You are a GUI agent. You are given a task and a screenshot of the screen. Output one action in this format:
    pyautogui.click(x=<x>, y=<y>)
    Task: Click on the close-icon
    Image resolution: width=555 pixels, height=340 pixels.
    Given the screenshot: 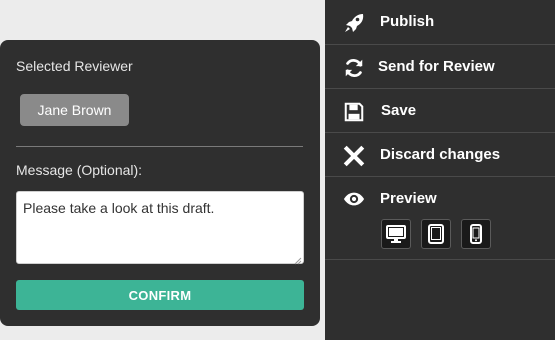 What is the action you would take?
    pyautogui.click(x=354, y=156)
    